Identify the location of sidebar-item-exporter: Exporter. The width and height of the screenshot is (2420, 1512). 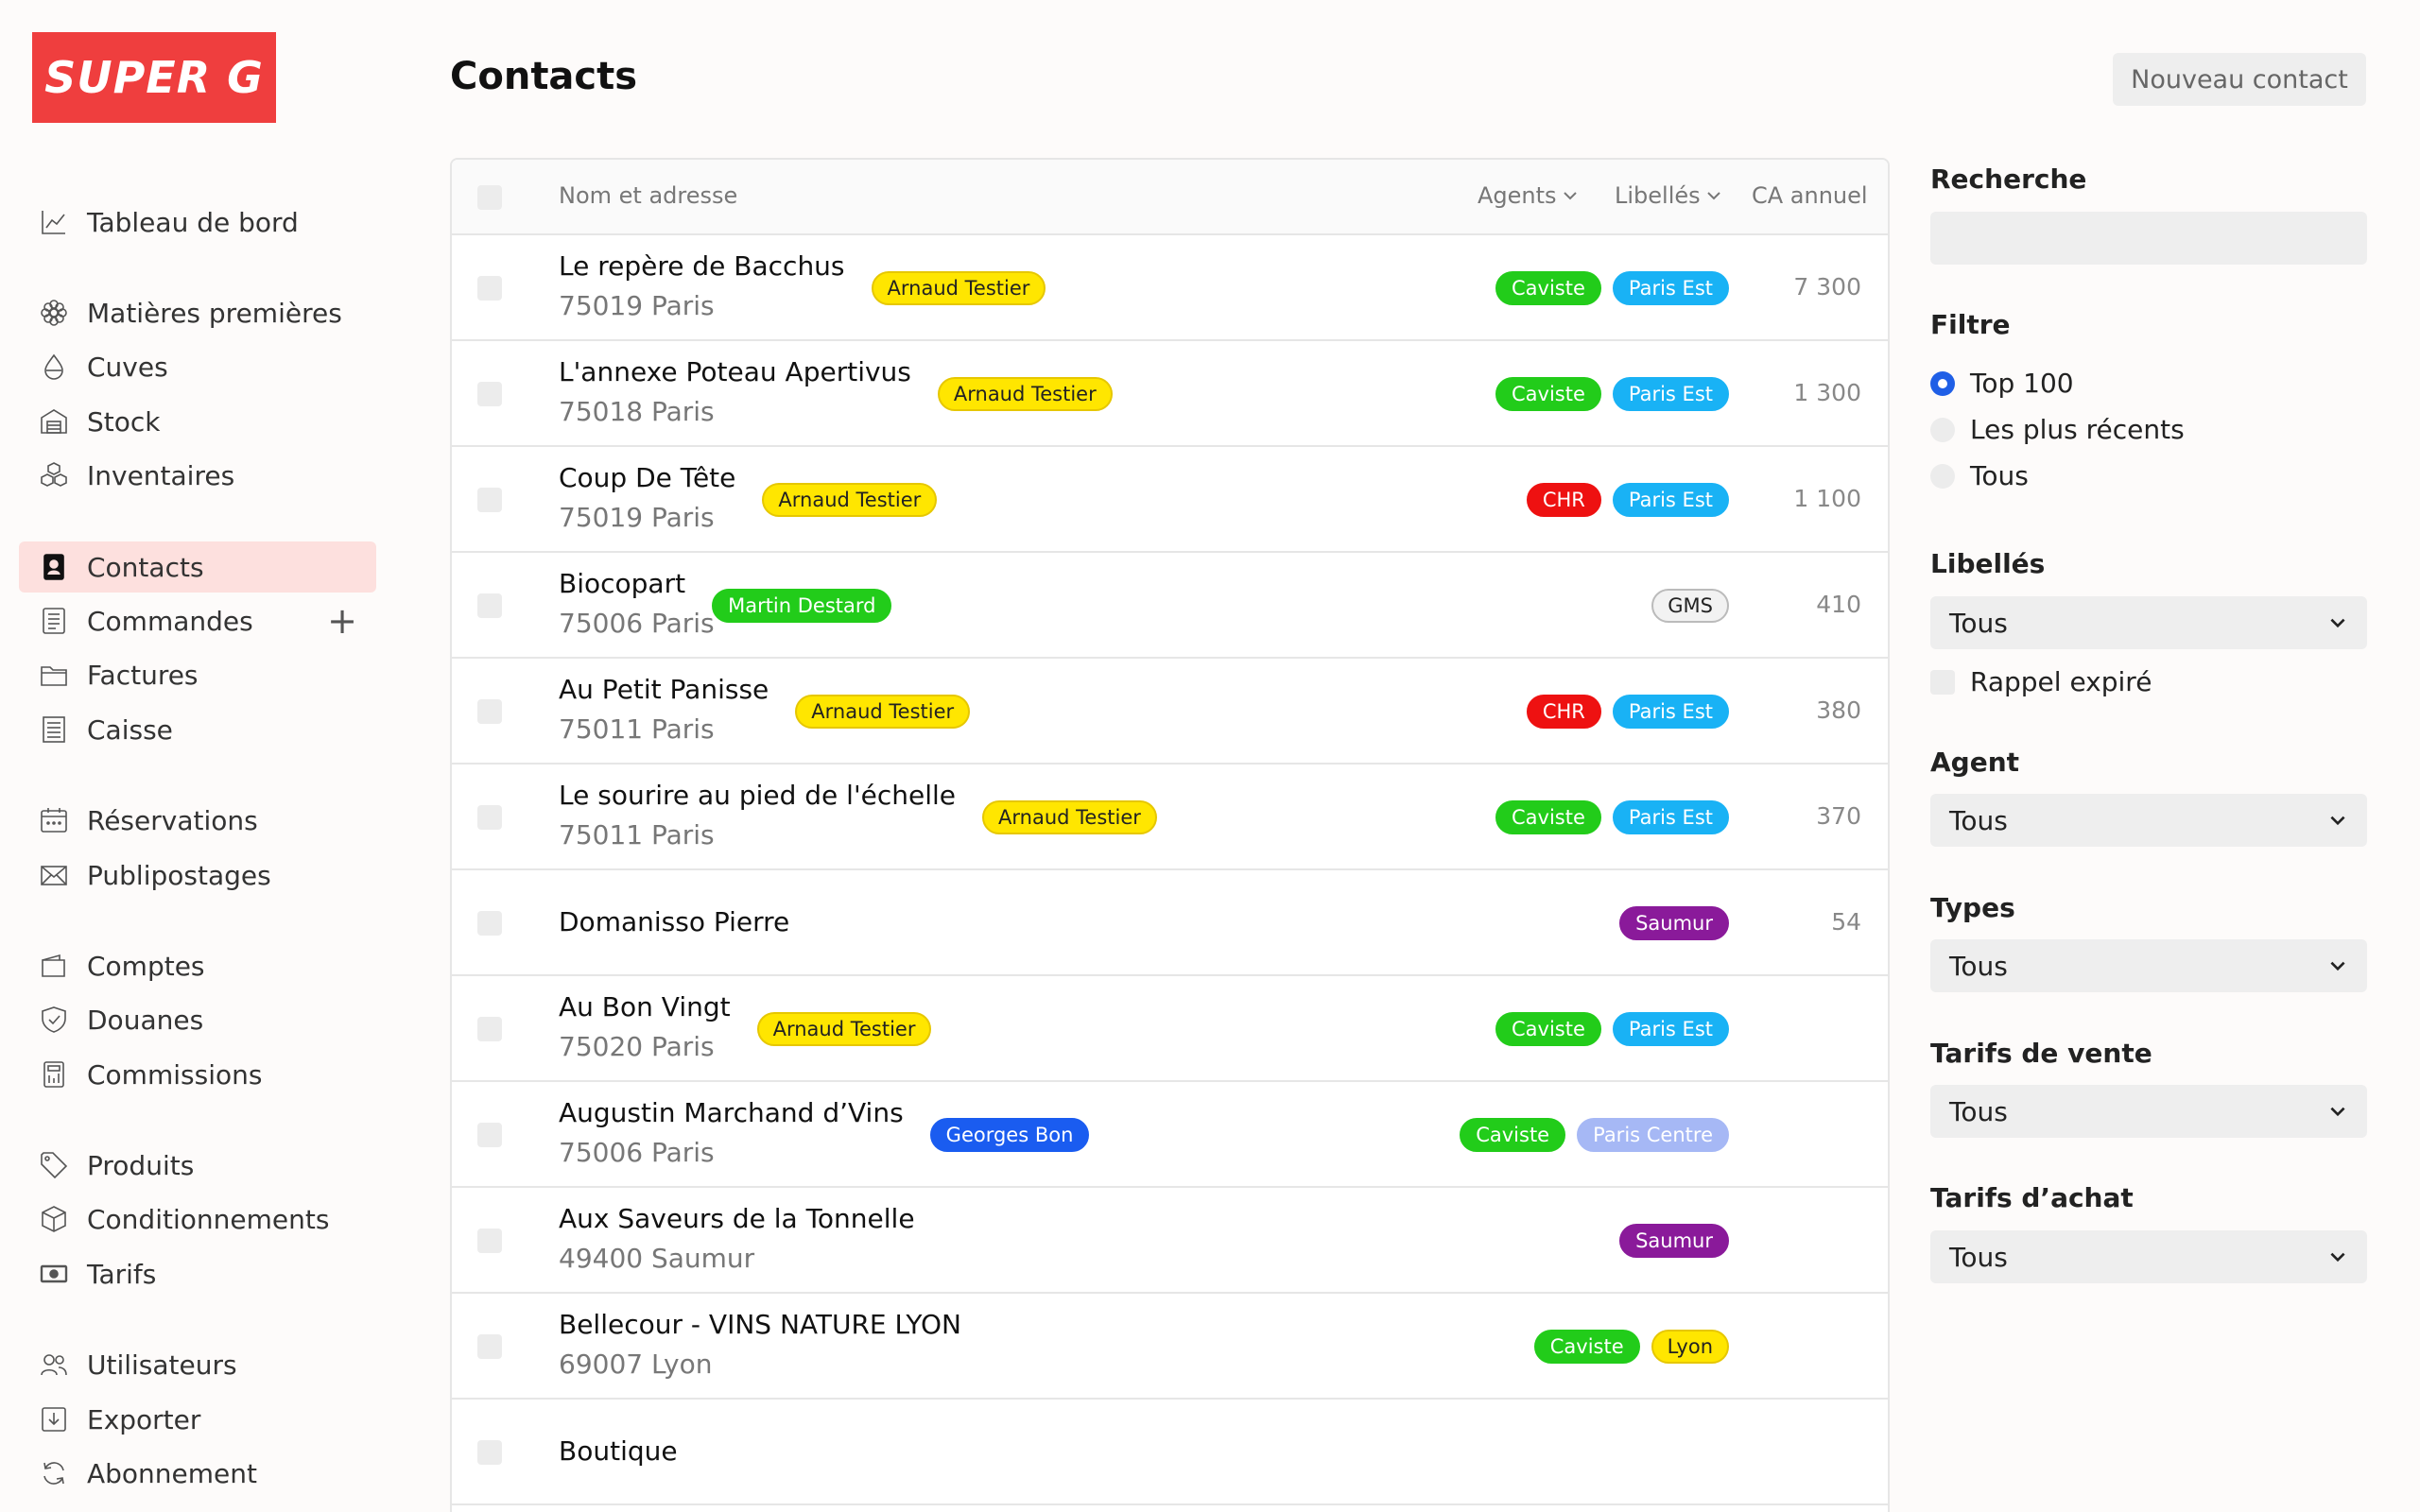
(197, 1419).